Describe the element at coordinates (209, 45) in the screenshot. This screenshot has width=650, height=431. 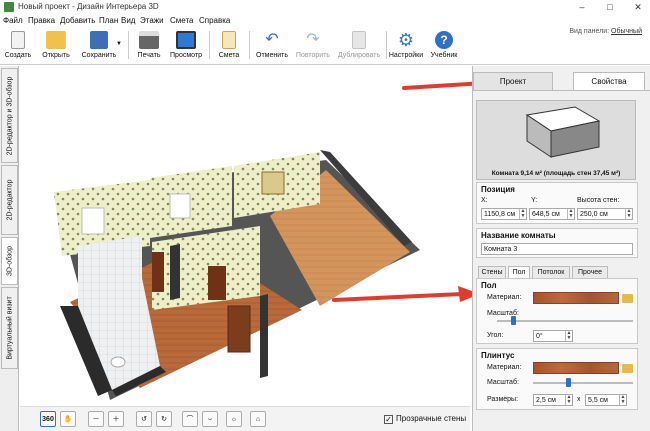
I see `toolbar-separator` at that location.